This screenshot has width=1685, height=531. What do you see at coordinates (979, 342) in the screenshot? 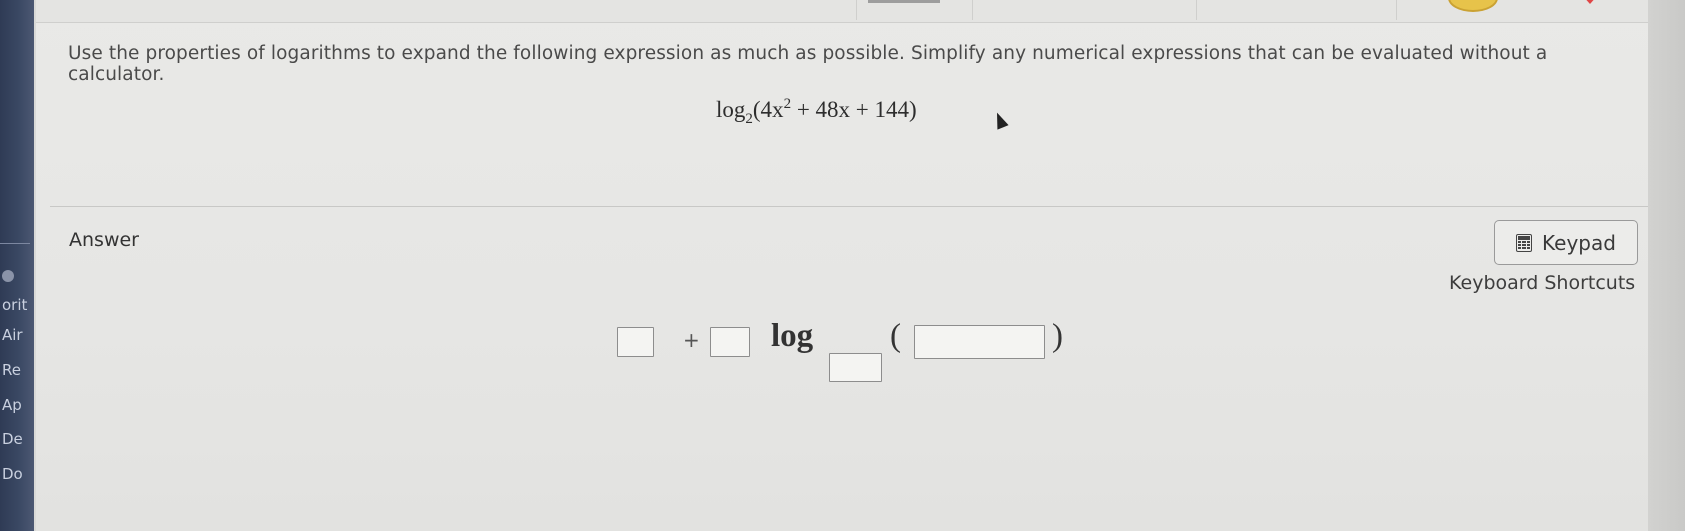
I see `log-argument-input-box` at bounding box center [979, 342].